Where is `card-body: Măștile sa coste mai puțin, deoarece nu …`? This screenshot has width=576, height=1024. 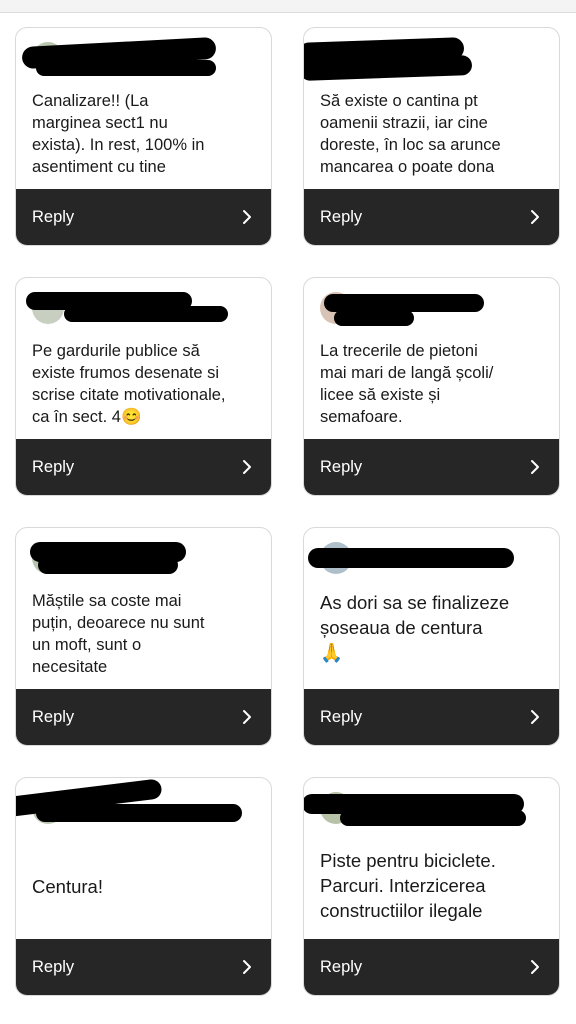 card-body: Măștile sa coste mai puțin, deoarece nu … is located at coordinates (144, 639).